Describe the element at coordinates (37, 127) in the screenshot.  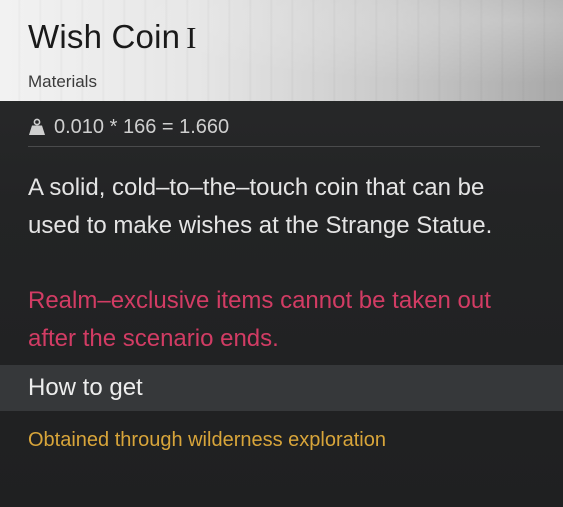
I see `weight-icon` at that location.